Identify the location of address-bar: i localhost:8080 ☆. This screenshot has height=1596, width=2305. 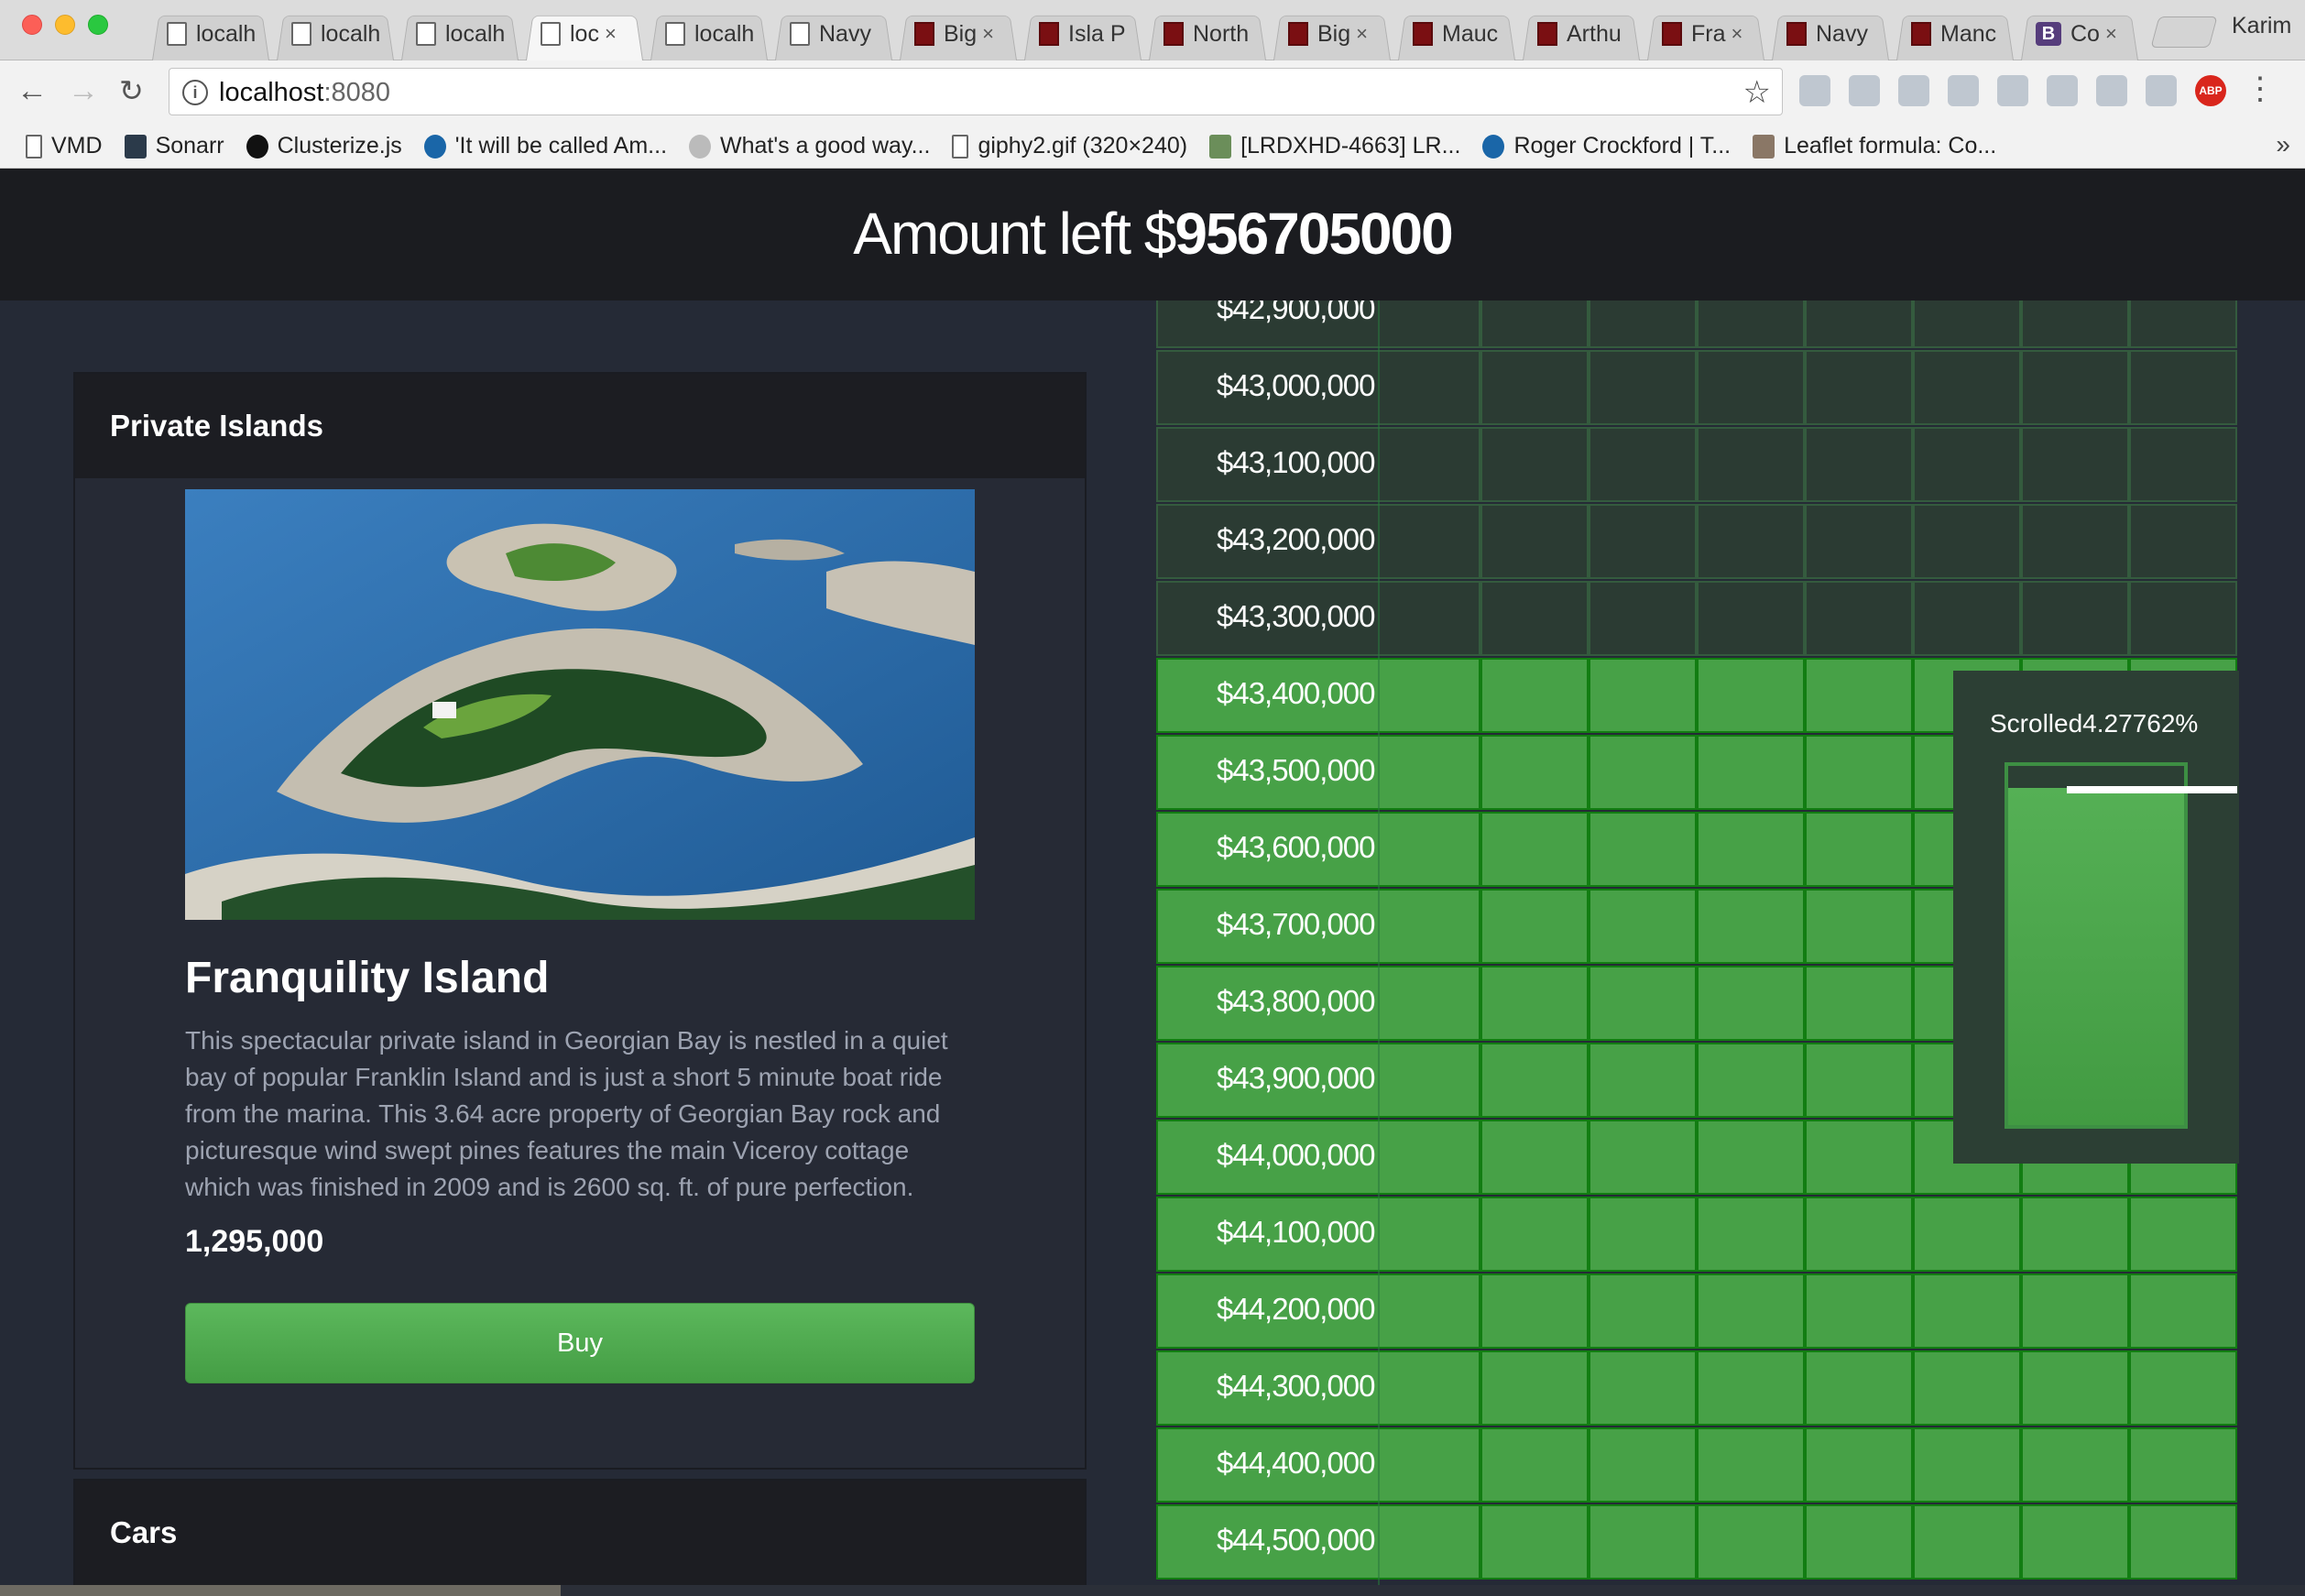
(976, 91).